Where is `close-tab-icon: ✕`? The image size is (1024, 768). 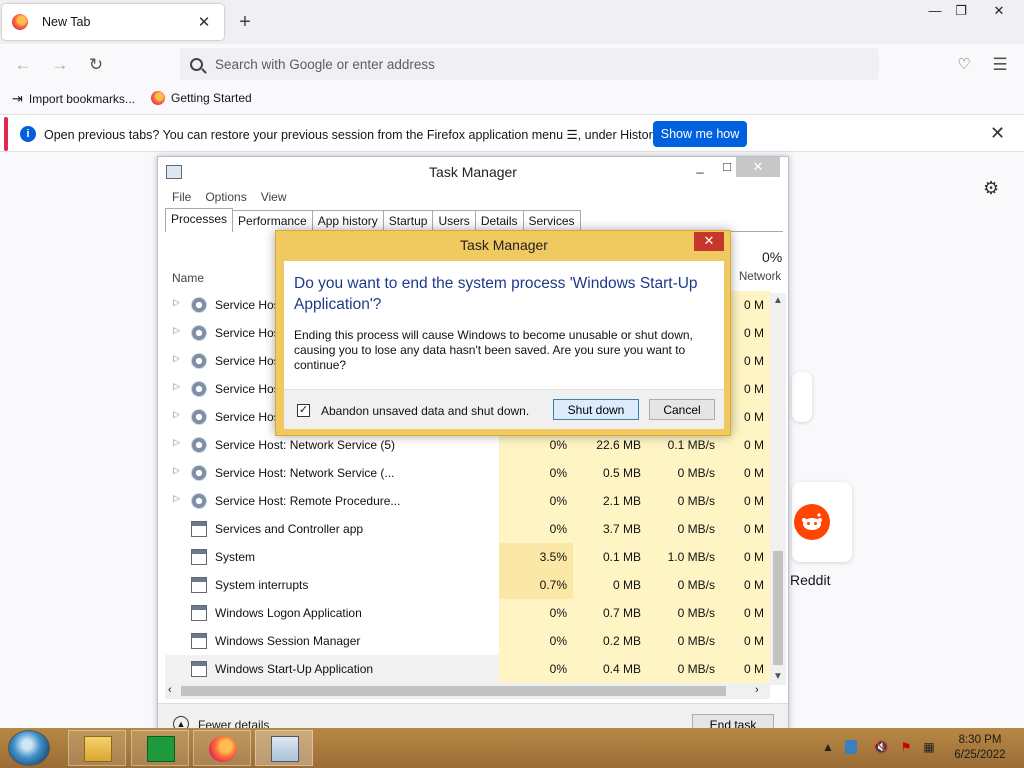 close-tab-icon: ✕ is located at coordinates (204, 22).